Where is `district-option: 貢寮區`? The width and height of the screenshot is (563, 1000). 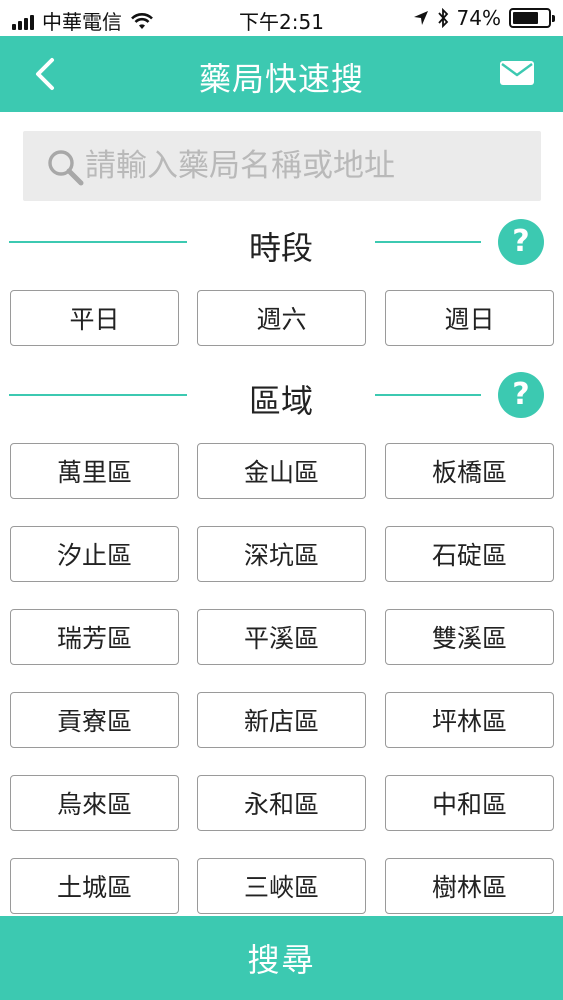
district-option: 貢寮區 is located at coordinates (94, 720).